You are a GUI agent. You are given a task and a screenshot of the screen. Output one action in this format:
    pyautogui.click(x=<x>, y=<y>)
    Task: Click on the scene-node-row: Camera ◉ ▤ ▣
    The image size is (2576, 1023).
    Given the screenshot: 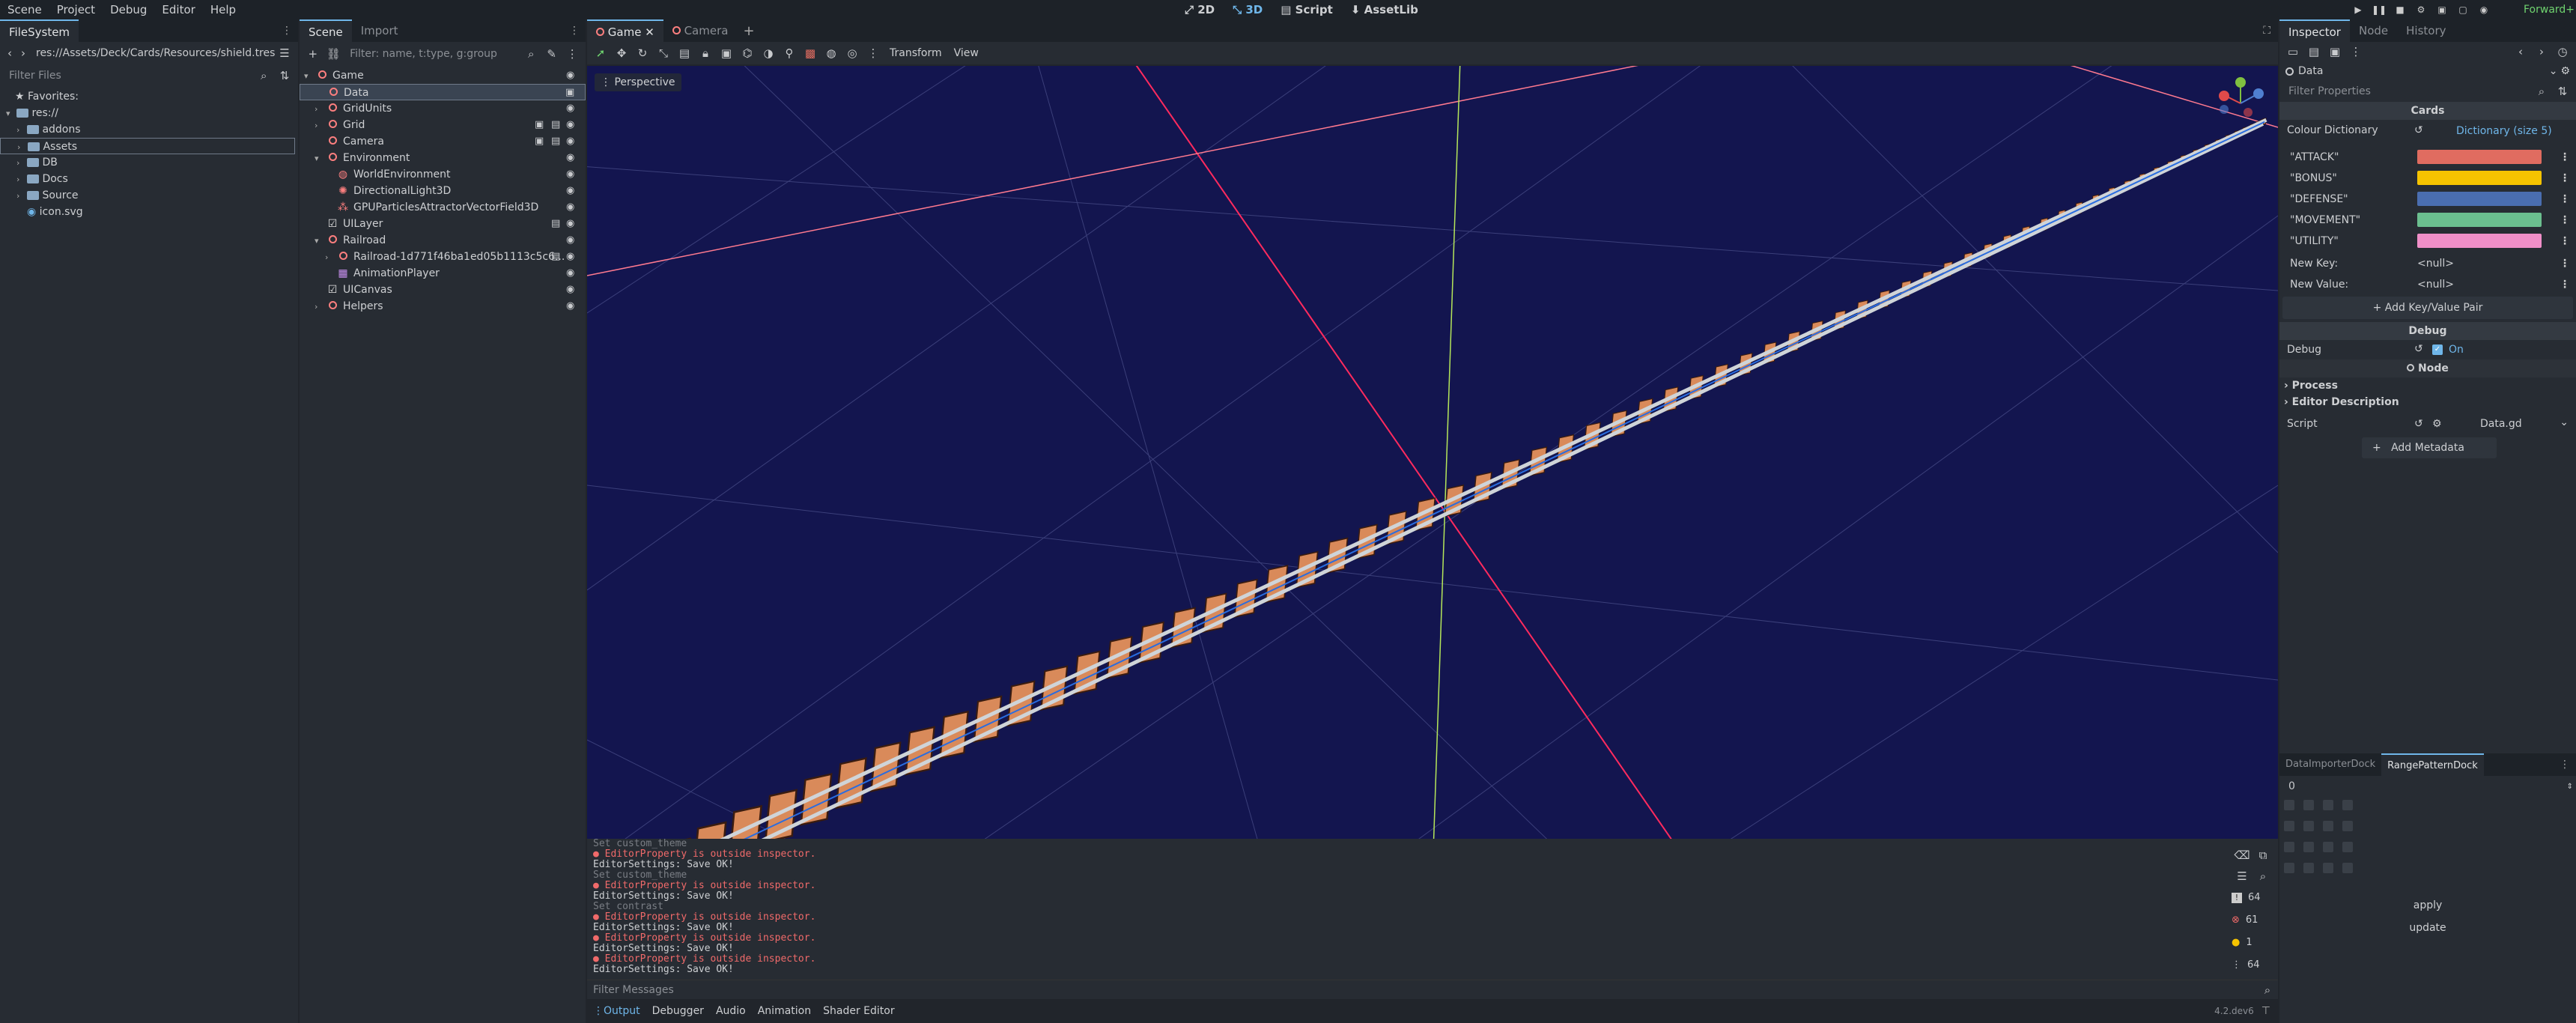 What is the action you would take?
    pyautogui.click(x=443, y=141)
    